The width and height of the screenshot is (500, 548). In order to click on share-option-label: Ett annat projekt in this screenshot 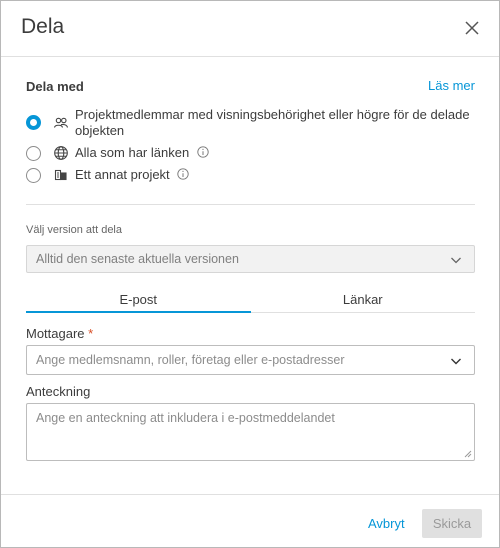, I will do `click(132, 175)`.